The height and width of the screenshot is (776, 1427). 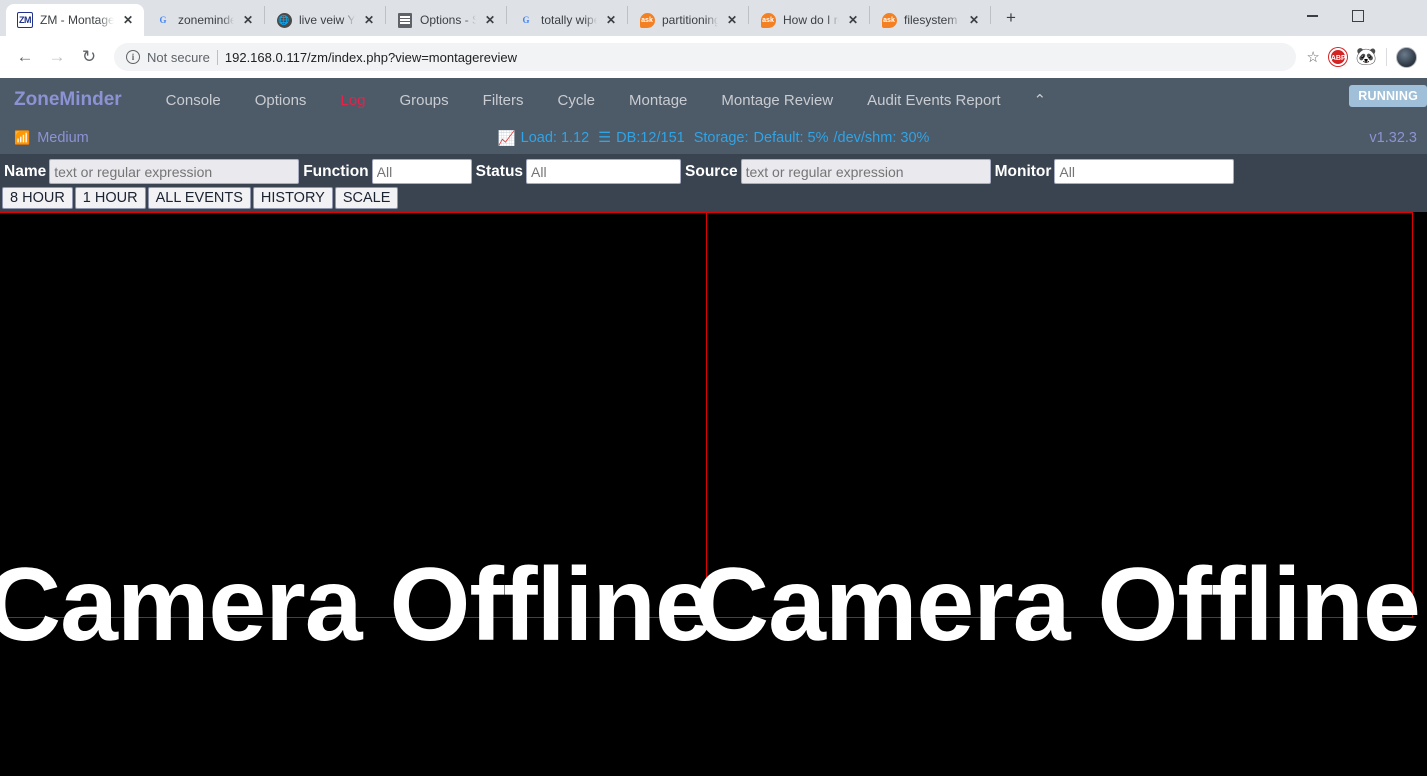 I want to click on nav-item-console: Console, so click(x=193, y=100).